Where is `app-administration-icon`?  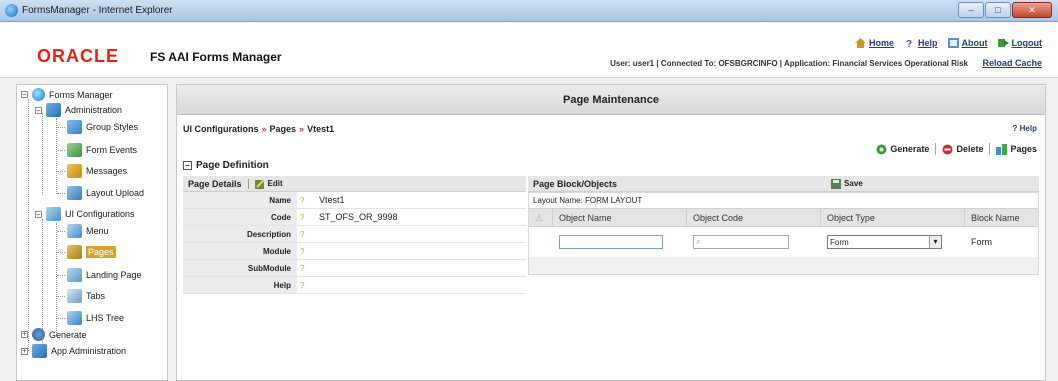
app-administration-icon is located at coordinates (39, 351).